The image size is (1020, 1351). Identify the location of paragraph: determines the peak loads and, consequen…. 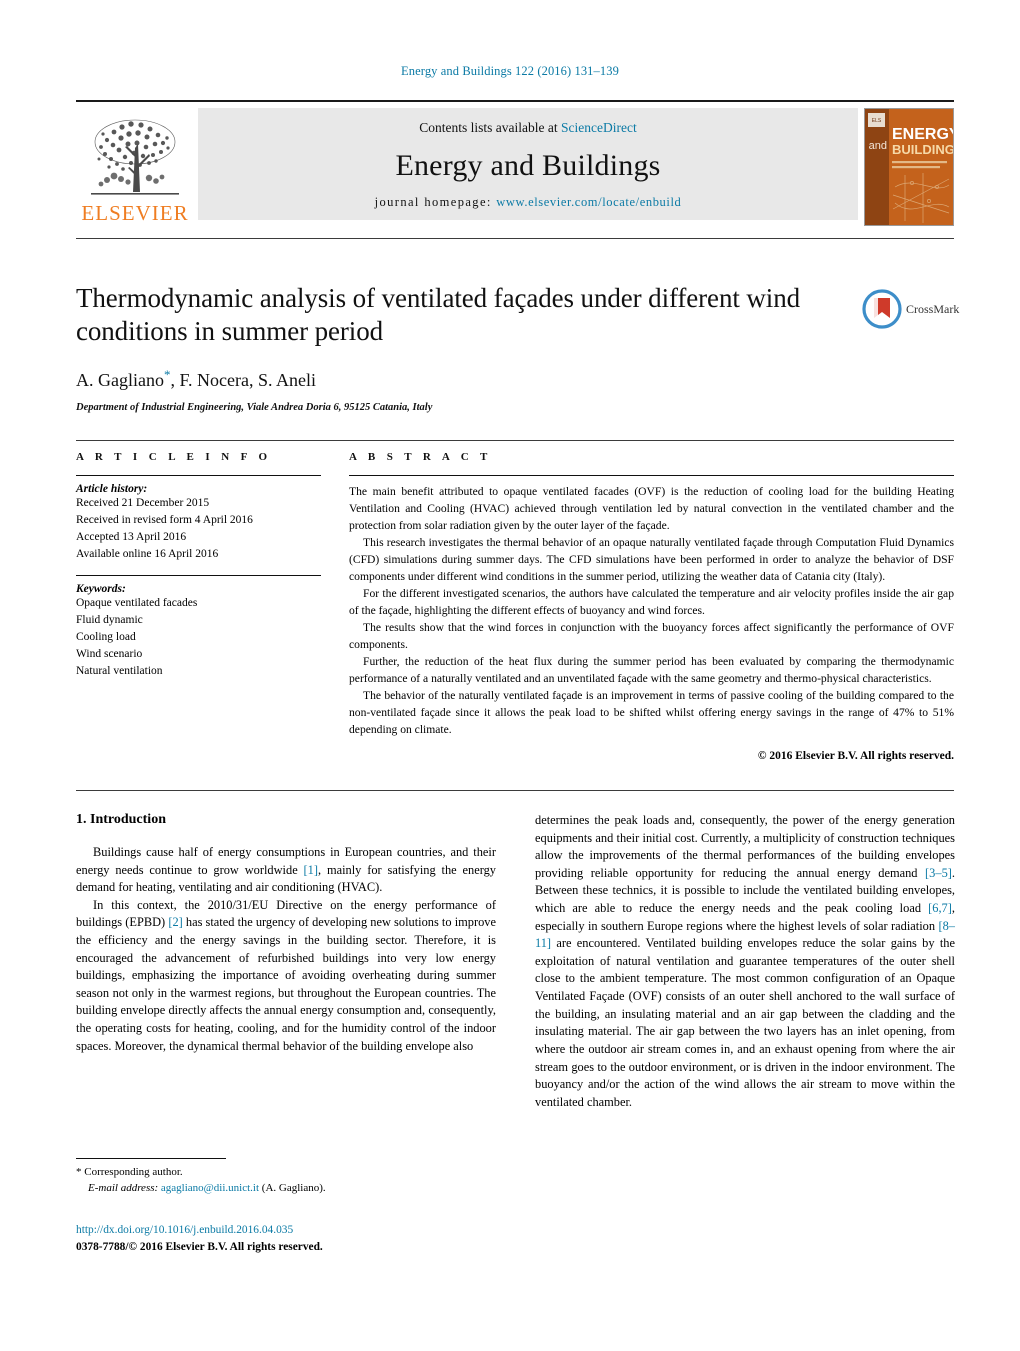
(745, 961).